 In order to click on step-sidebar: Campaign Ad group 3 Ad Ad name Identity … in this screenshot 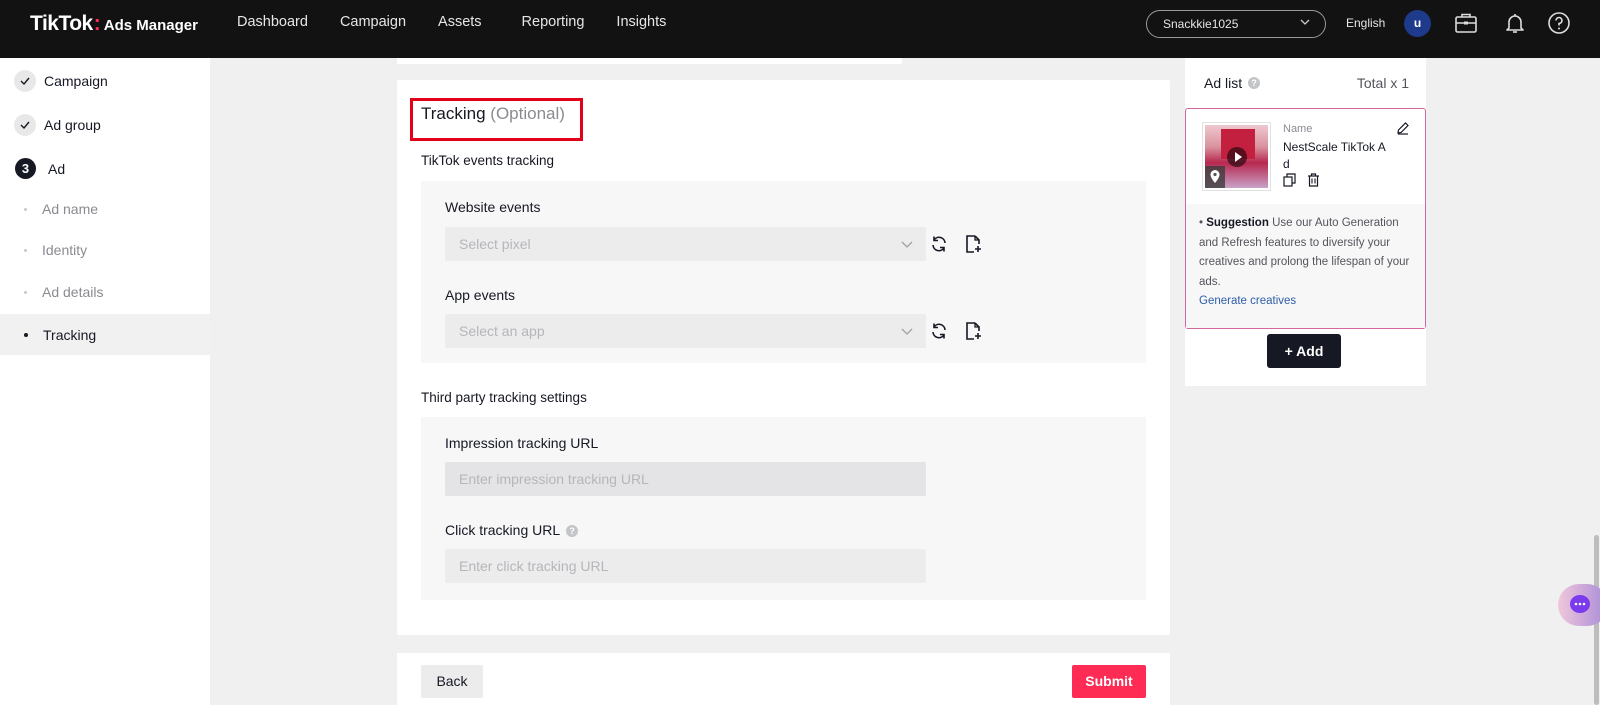, I will do `click(105, 381)`.